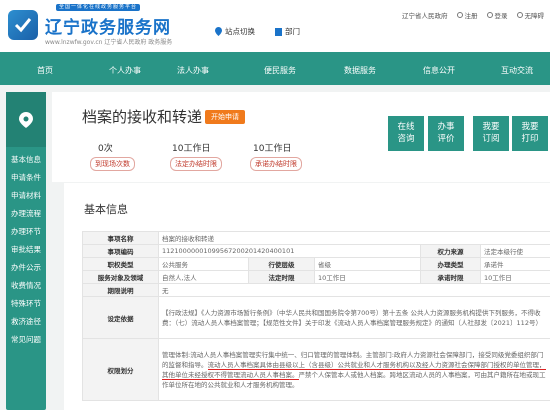  What do you see at coordinates (491, 133) in the screenshot?
I see `subscribe-button: 我要 订阅` at bounding box center [491, 133].